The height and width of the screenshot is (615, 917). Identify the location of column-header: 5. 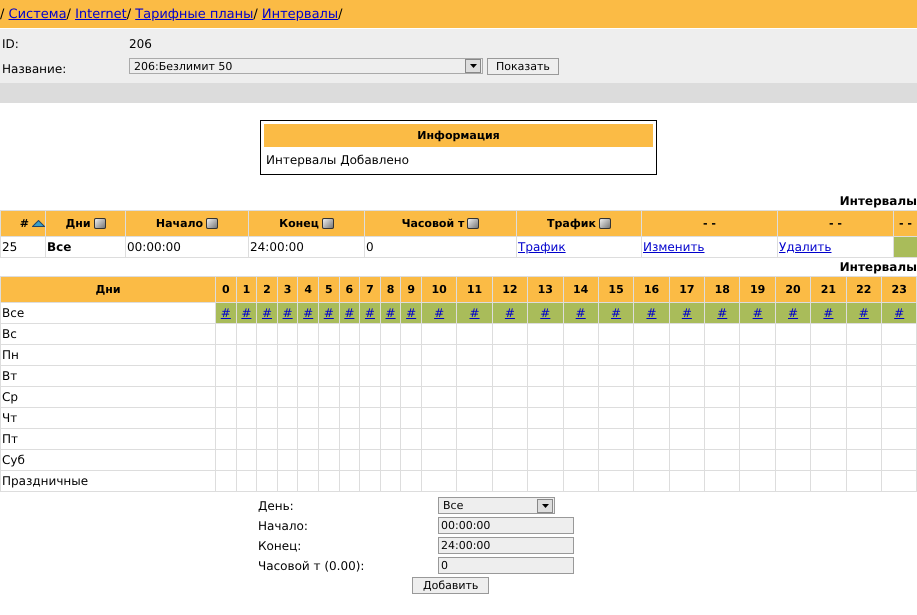
(329, 289).